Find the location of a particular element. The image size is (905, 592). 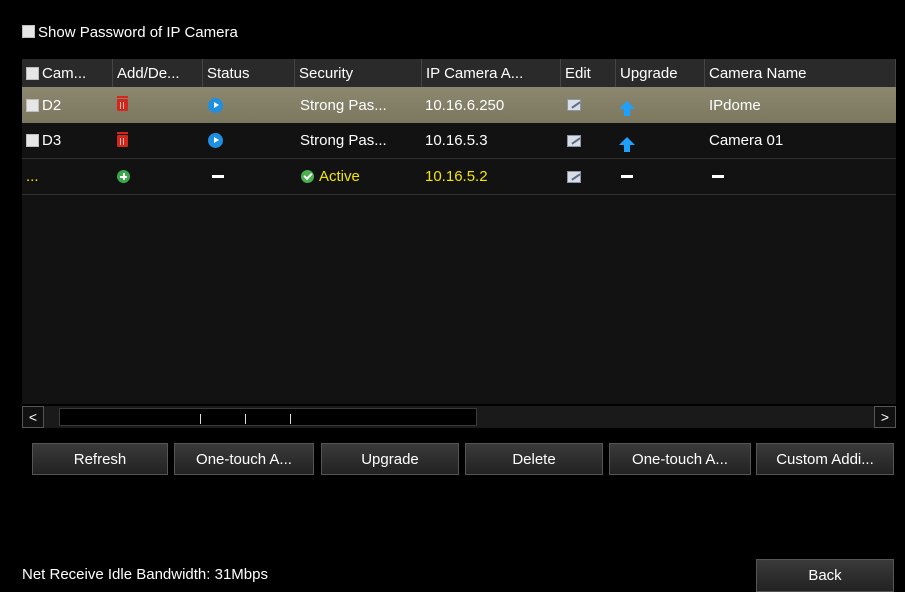

bandwidth-status: Net Receive Idle Bandwidth: 31Mbps is located at coordinates (145, 574).